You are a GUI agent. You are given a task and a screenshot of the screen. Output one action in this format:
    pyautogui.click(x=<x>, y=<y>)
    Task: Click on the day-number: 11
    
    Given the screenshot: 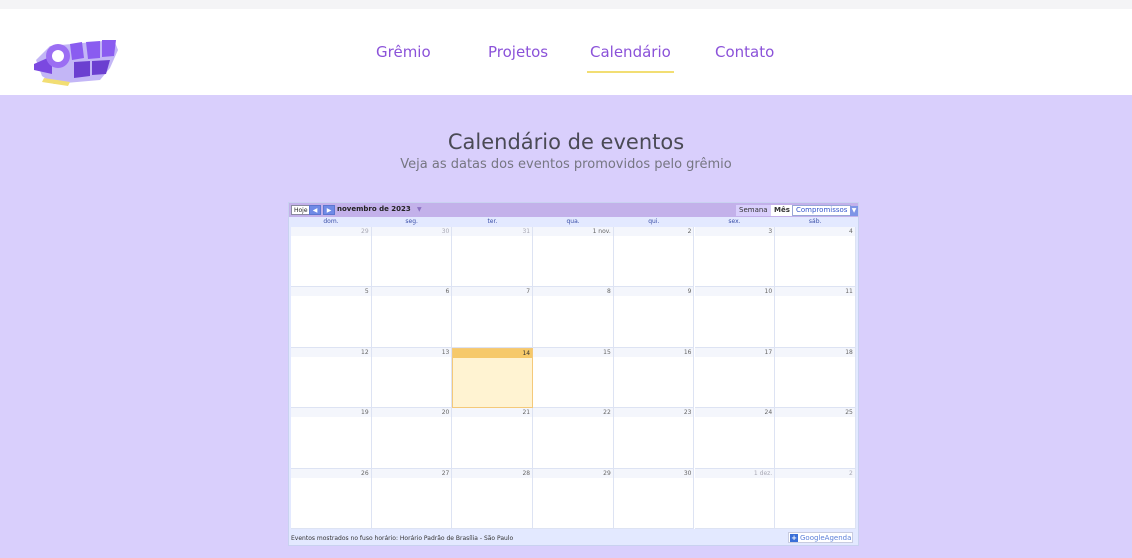 What is the action you would take?
    pyautogui.click(x=849, y=292)
    